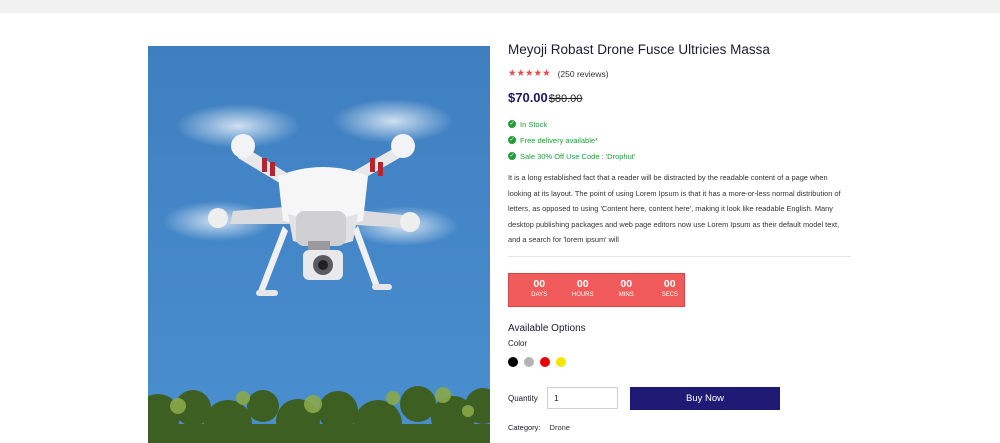  What do you see at coordinates (582, 295) in the screenshot?
I see `countdown-label: HOURS` at bounding box center [582, 295].